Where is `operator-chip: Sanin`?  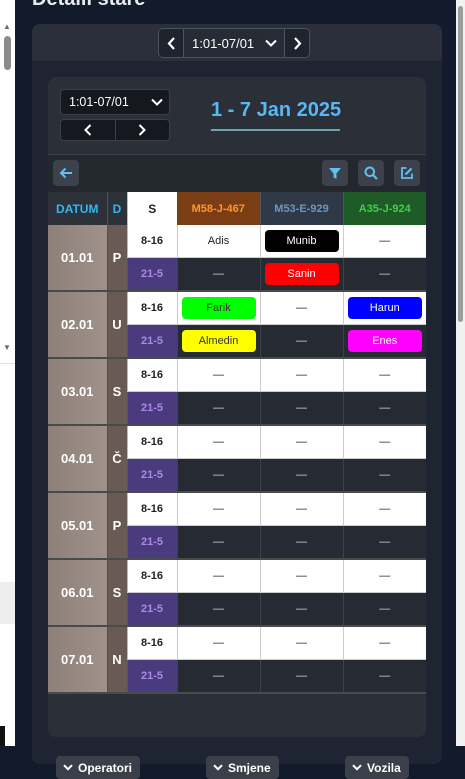
operator-chip: Sanin is located at coordinates (301, 274).